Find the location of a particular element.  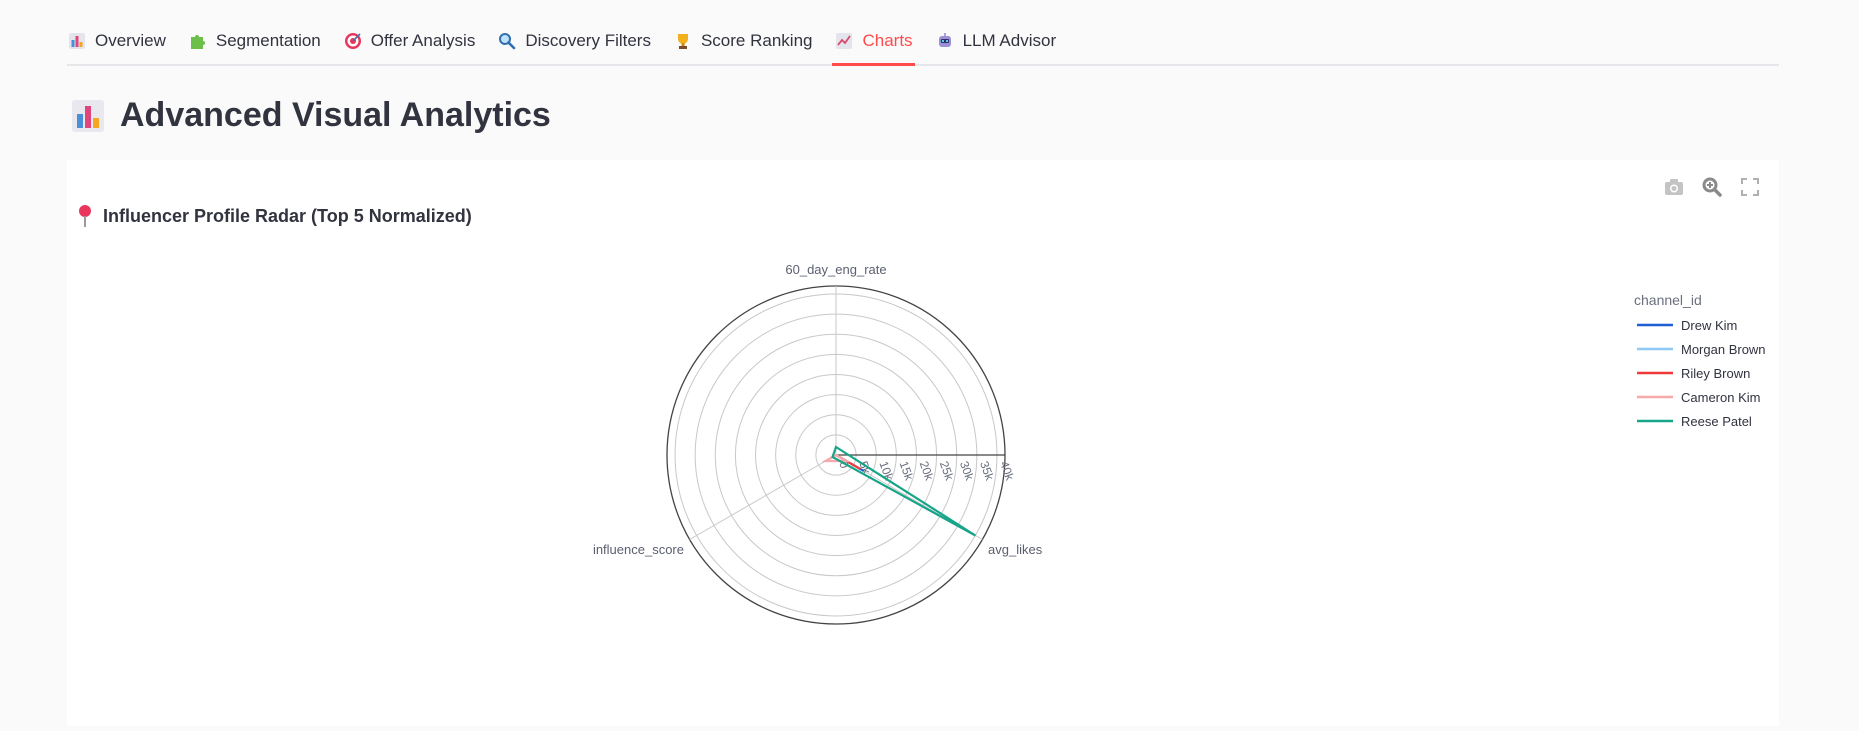

tab-label: Offer Analysis is located at coordinates (423, 40).